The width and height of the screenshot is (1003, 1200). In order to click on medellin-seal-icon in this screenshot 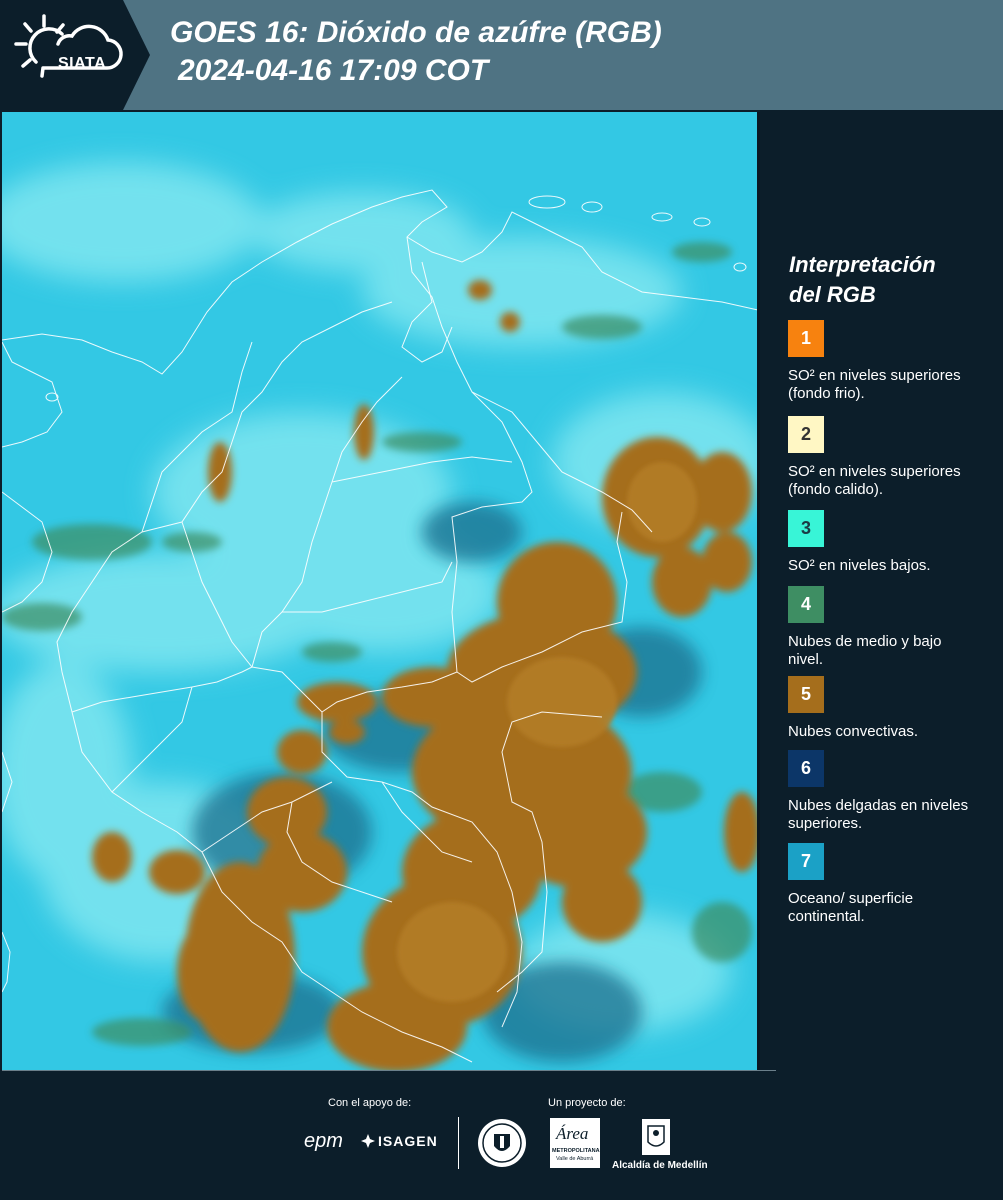, I will do `click(502, 1143)`.